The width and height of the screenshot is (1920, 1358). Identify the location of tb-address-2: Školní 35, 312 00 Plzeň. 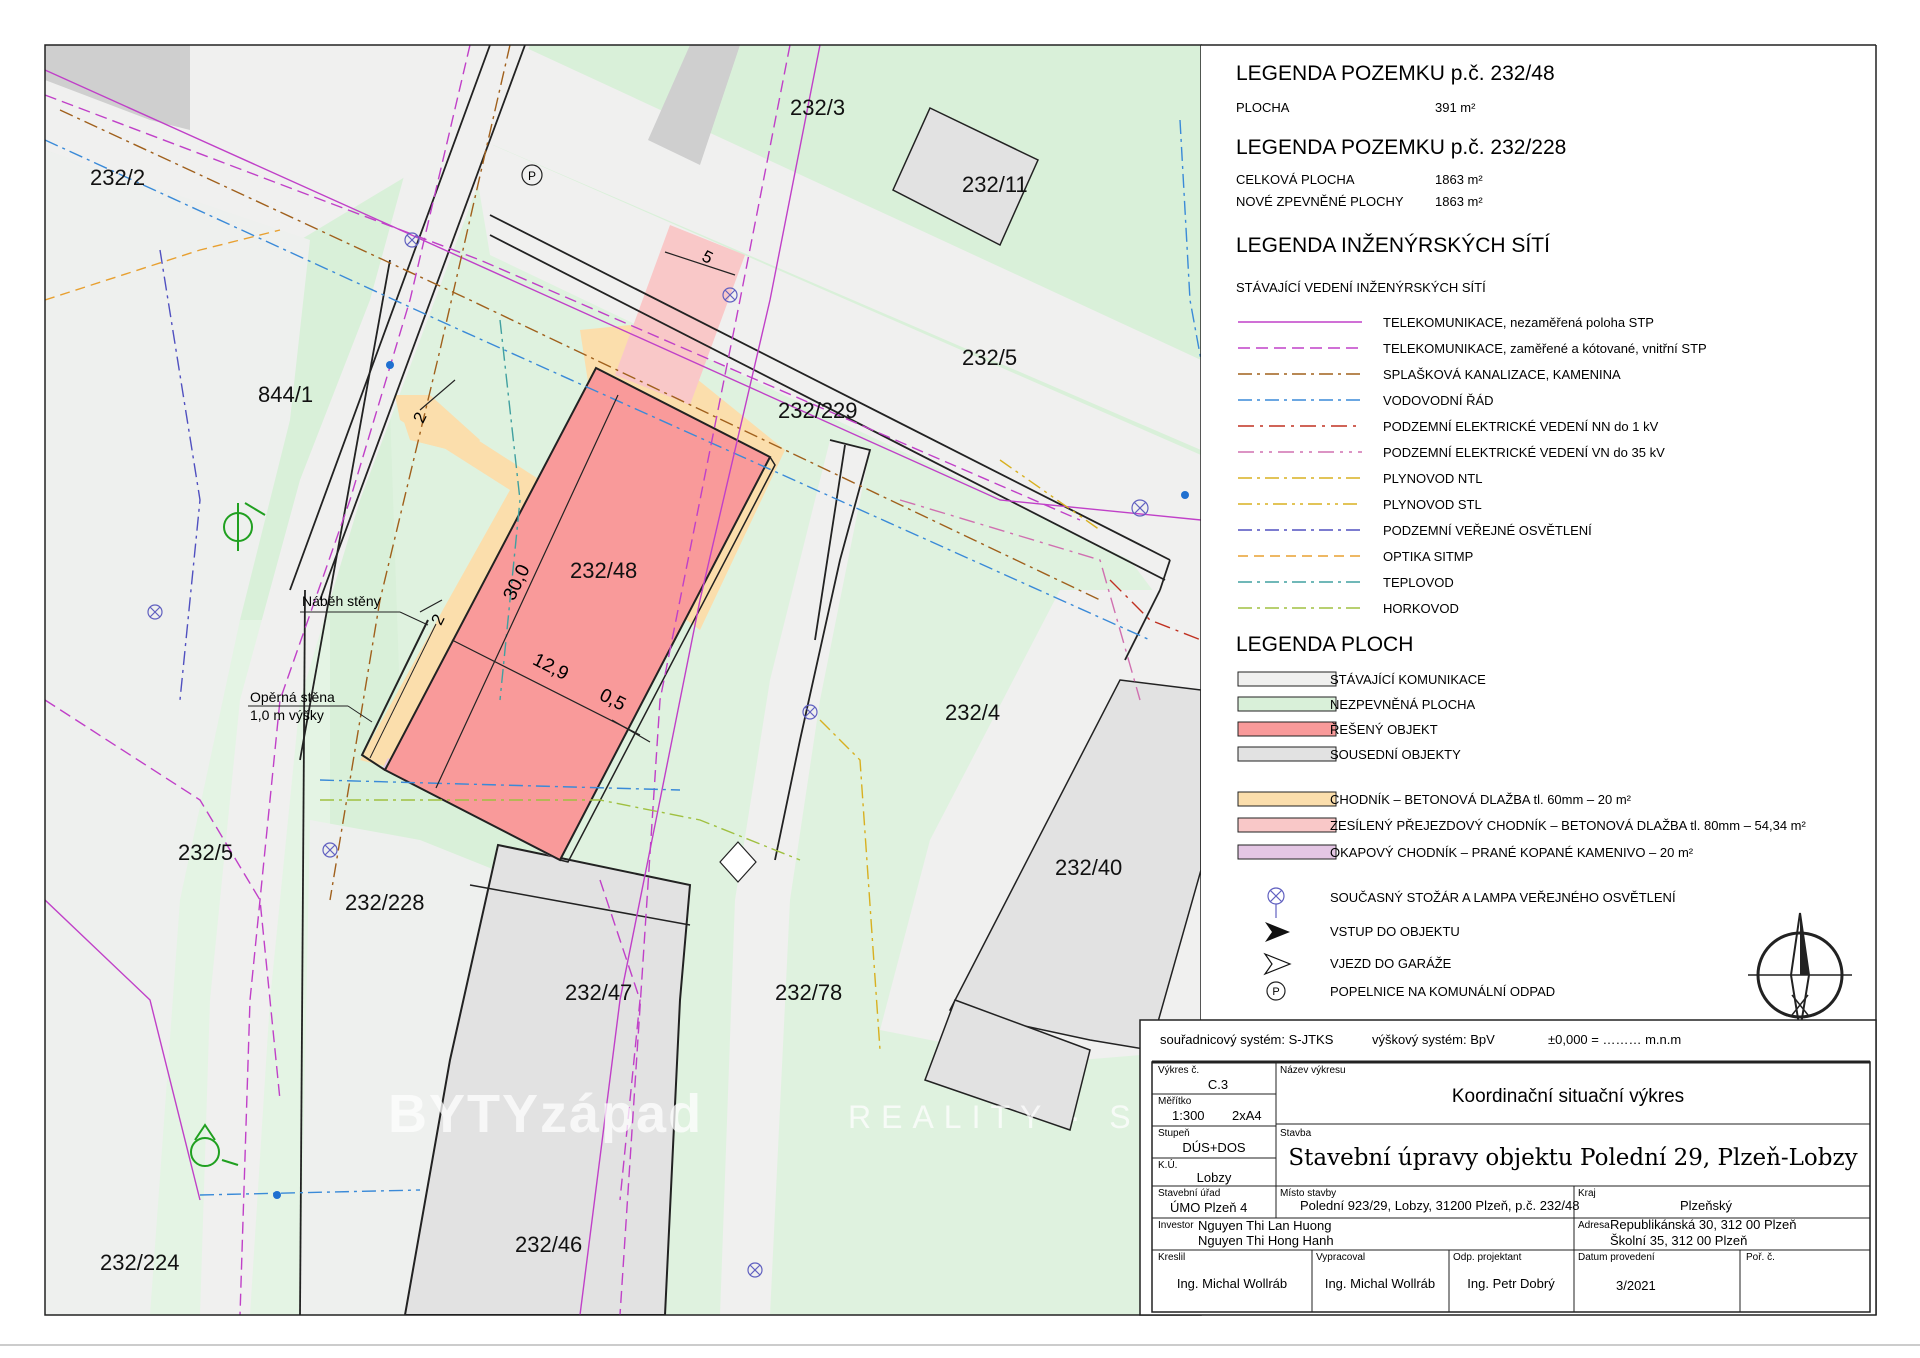
(1678, 1240).